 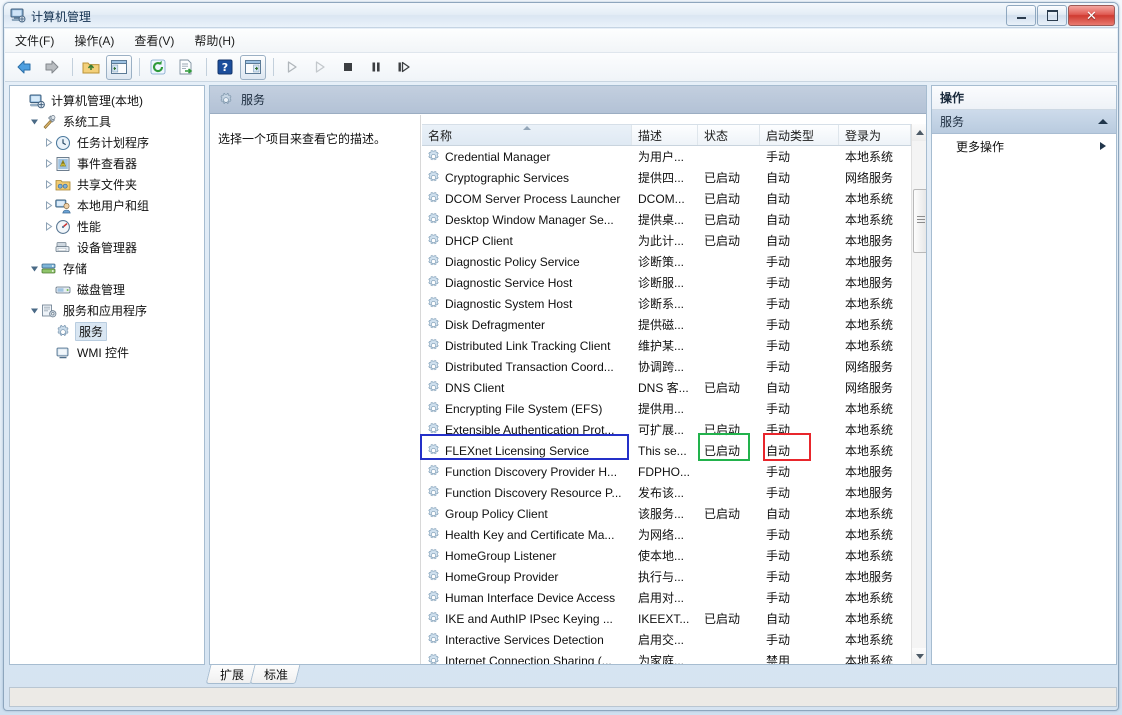 What do you see at coordinates (52, 67) in the screenshot?
I see `forward-icon` at bounding box center [52, 67].